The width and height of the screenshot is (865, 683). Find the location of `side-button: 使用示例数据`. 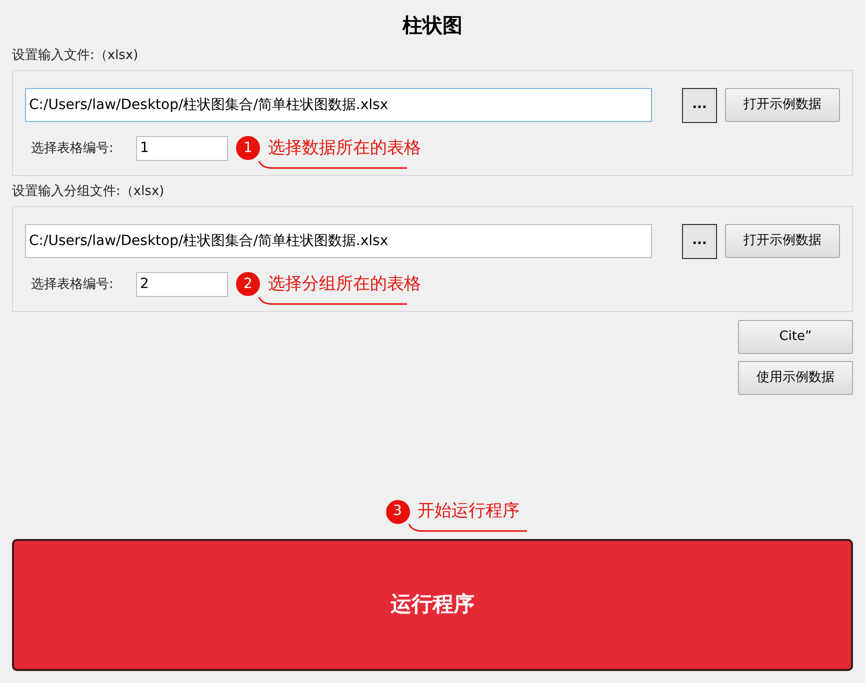

side-button: 使用示例数据 is located at coordinates (795, 378).